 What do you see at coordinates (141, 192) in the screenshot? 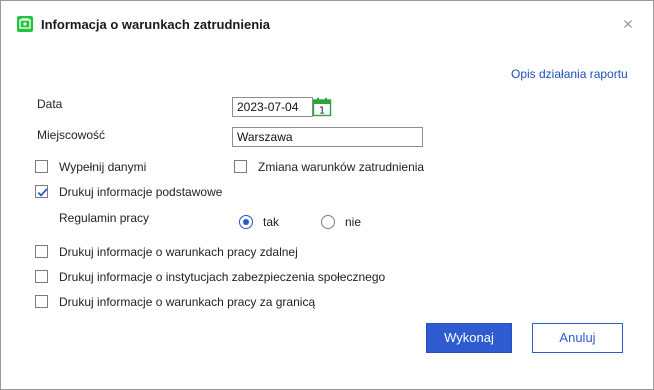
I see `print-basic-info-label: Drukuj informacje podstawowe` at bounding box center [141, 192].